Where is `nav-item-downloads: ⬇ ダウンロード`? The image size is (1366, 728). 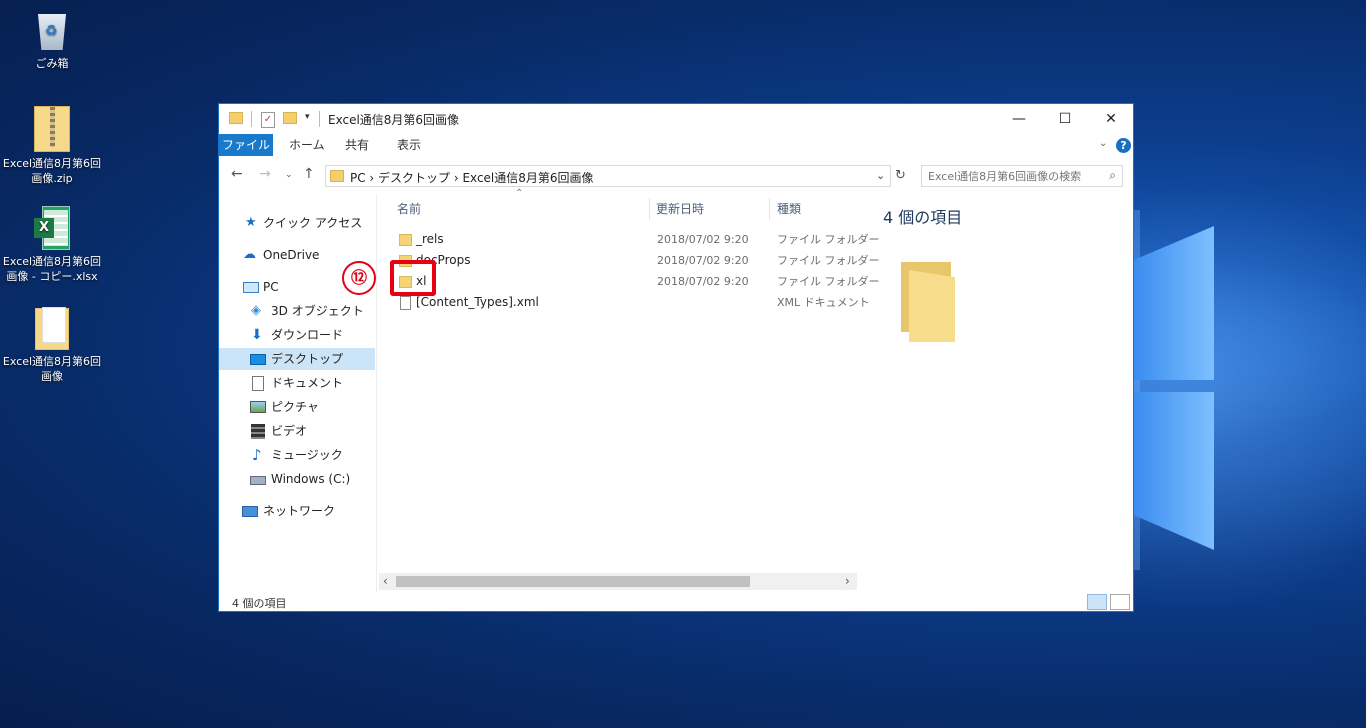 nav-item-downloads: ⬇ ダウンロード is located at coordinates (297, 335).